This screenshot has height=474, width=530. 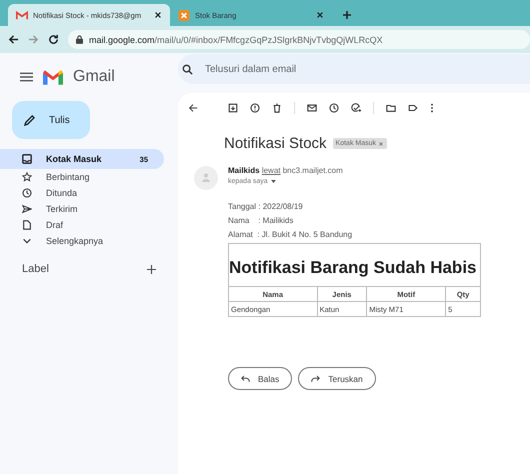 I want to click on delete-icon, so click(x=277, y=108).